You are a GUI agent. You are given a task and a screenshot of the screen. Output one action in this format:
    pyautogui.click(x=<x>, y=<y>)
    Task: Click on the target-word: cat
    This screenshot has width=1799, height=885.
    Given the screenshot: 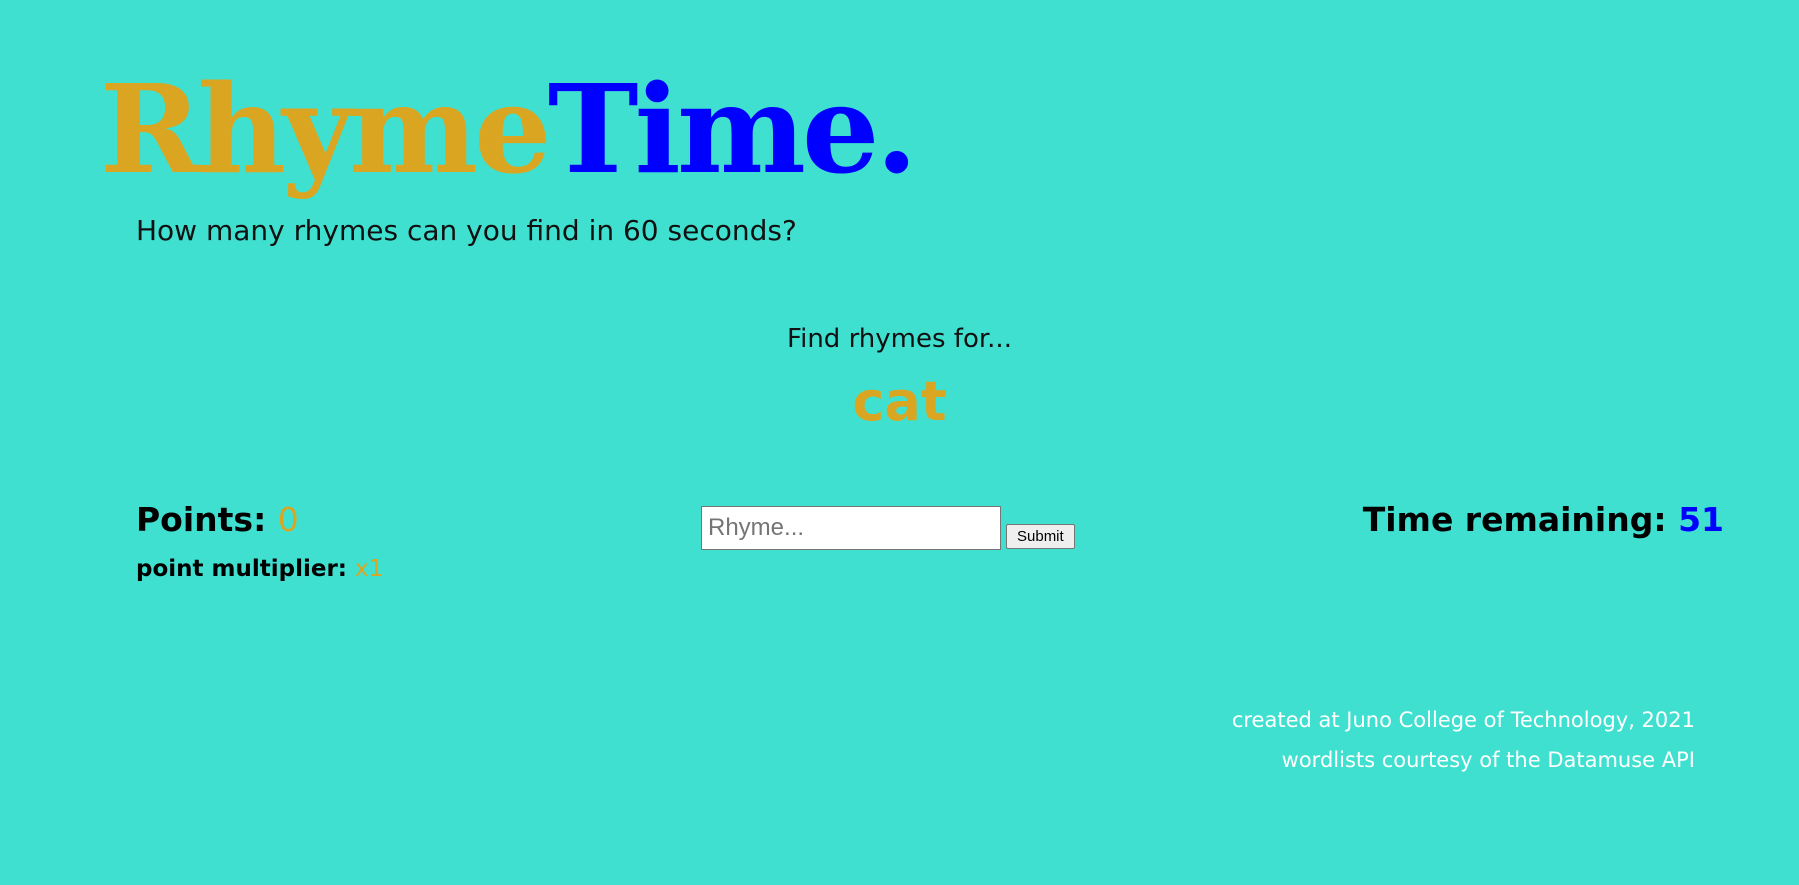 What is the action you would take?
    pyautogui.click(x=899, y=401)
    